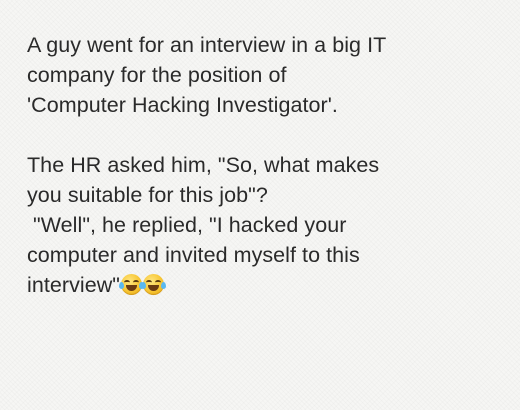 The image size is (520, 410). Describe the element at coordinates (267, 285) in the screenshot. I see `note-last-line: interview"` at that location.